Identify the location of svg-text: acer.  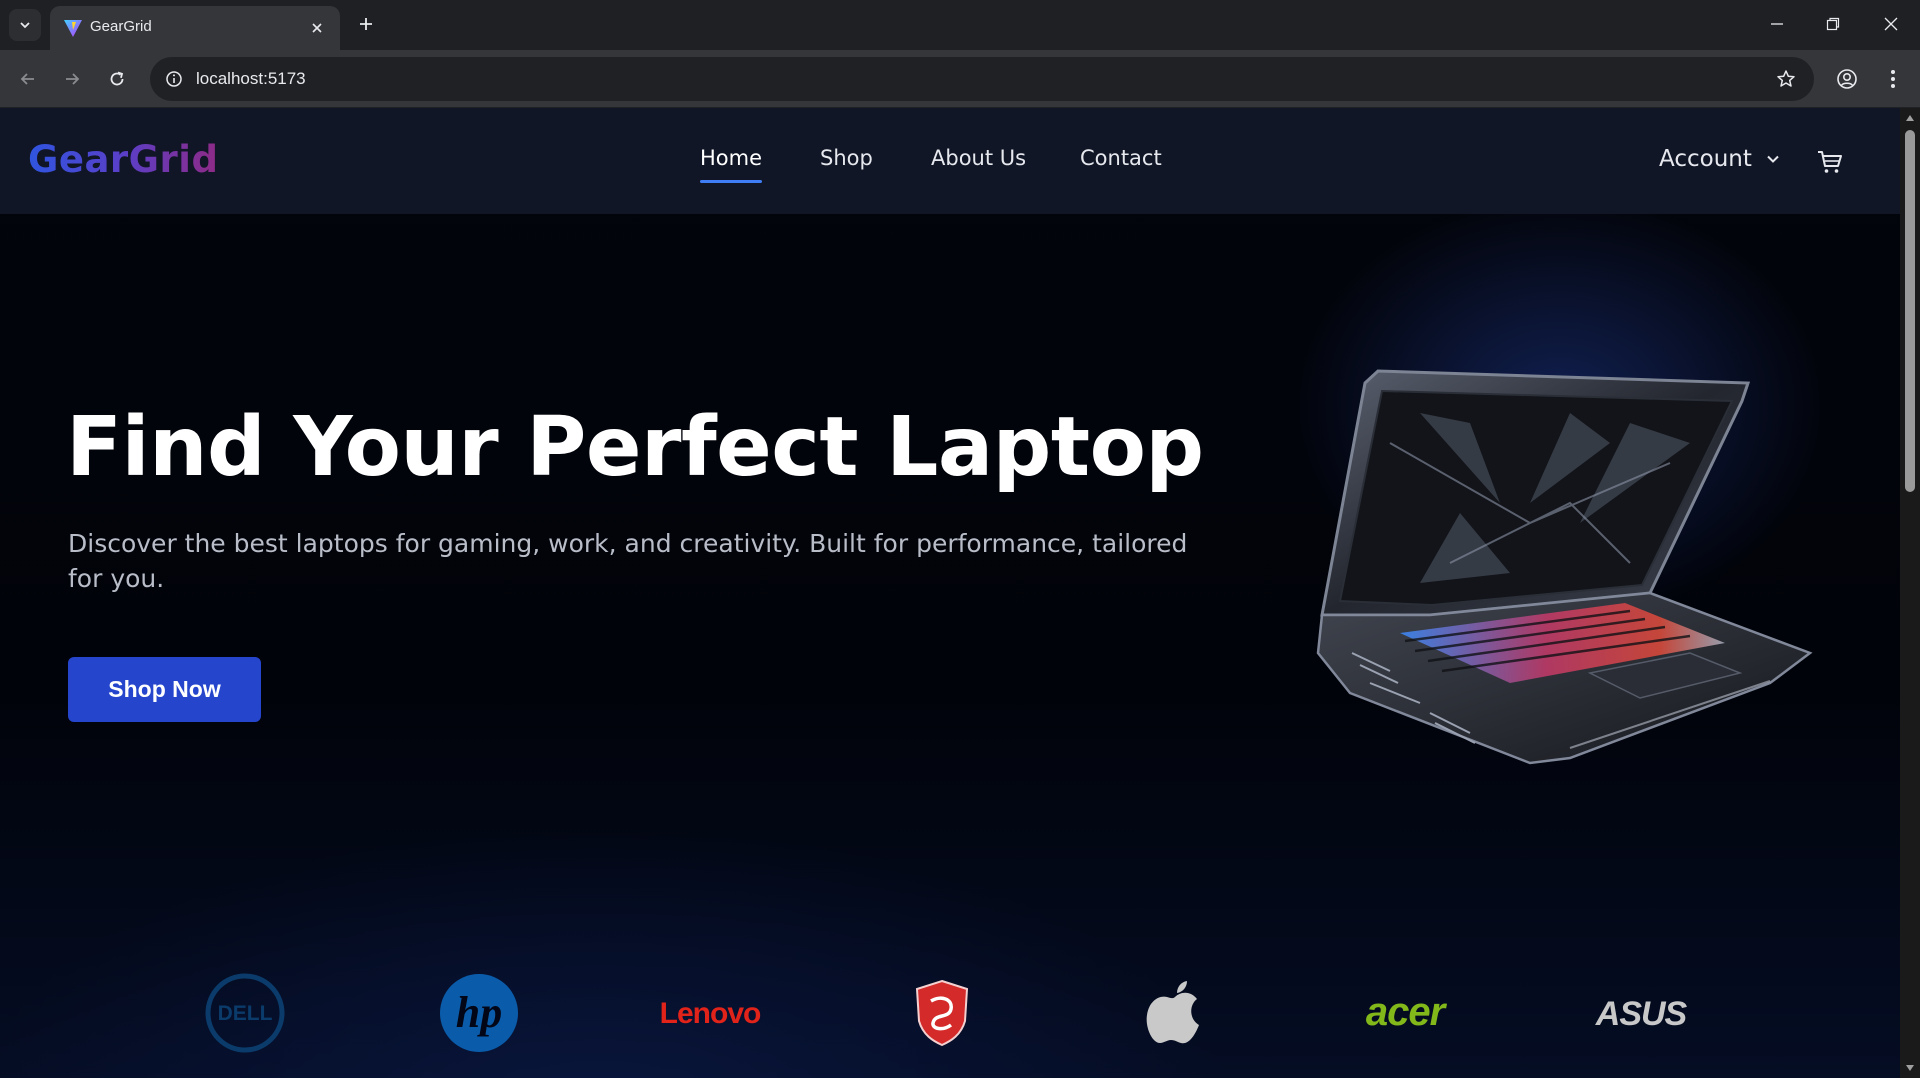
(1407, 1013).